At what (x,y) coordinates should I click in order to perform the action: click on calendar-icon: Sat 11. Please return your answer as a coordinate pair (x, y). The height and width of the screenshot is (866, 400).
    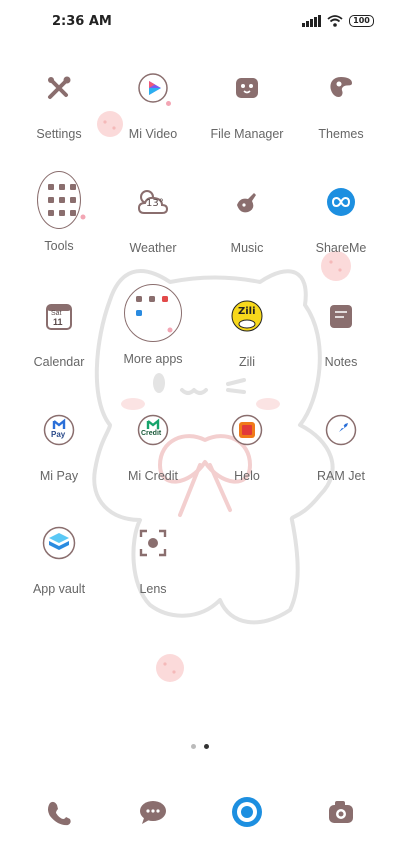
    Looking at the image, I should click on (59, 316).